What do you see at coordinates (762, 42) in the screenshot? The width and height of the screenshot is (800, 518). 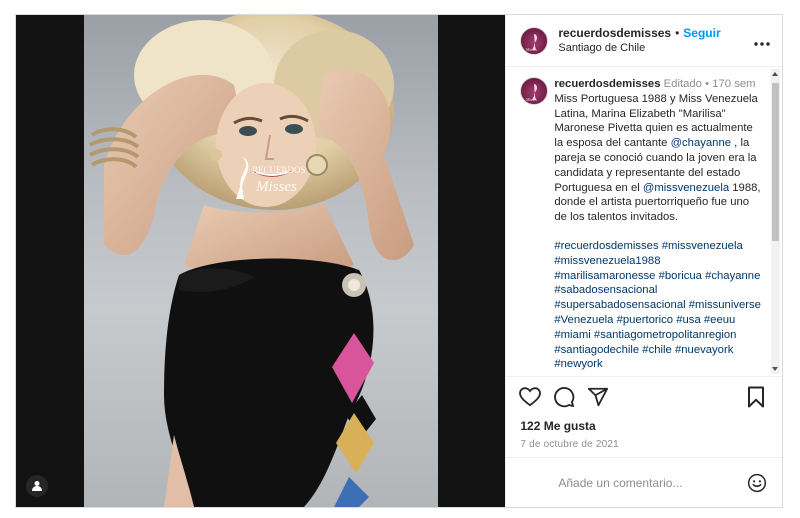 I see `more-horizontal-icon` at bounding box center [762, 42].